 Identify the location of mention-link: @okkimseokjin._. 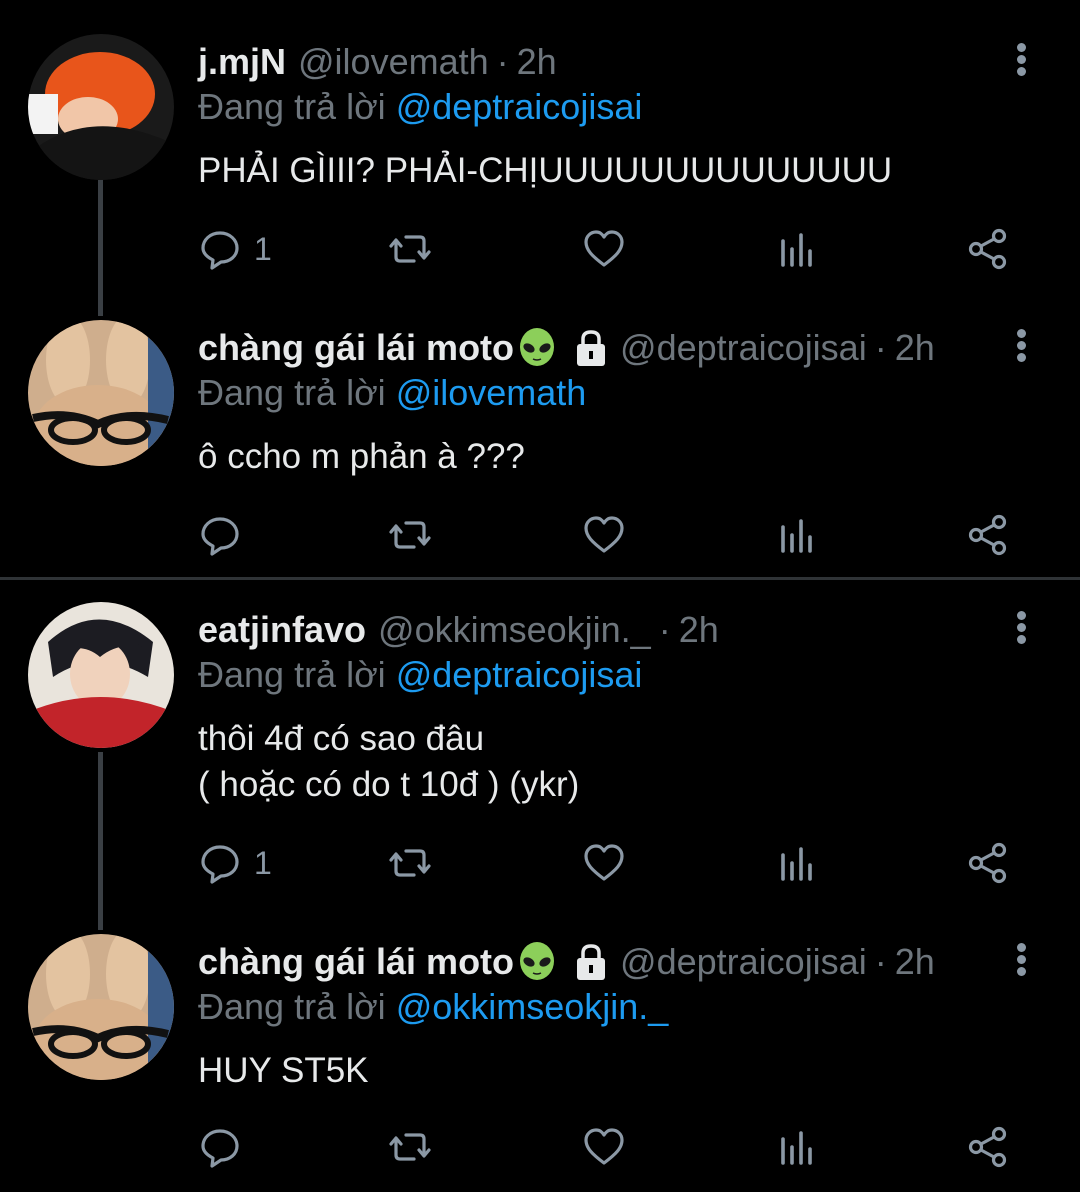
(532, 1006).